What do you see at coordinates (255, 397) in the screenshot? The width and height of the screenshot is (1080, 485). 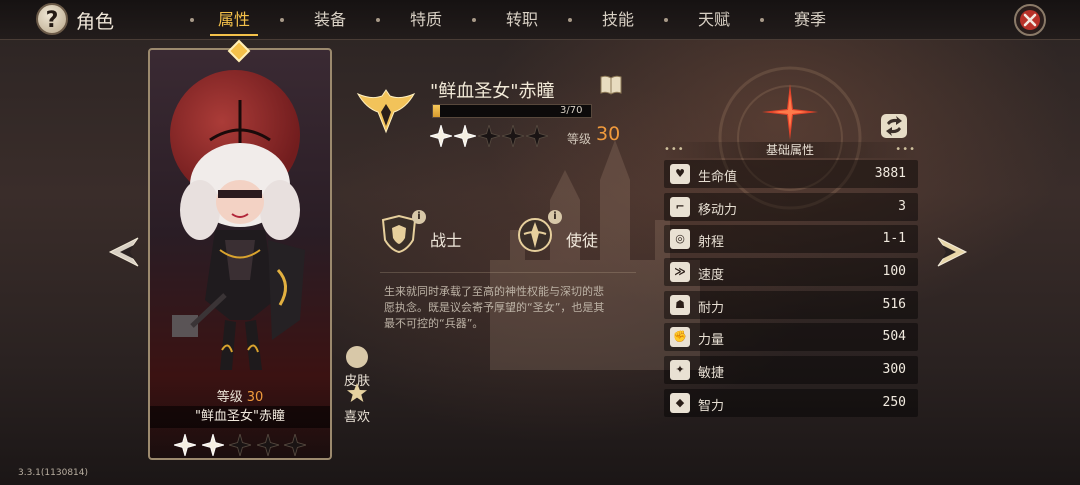 I see `card-level-value: 30` at bounding box center [255, 397].